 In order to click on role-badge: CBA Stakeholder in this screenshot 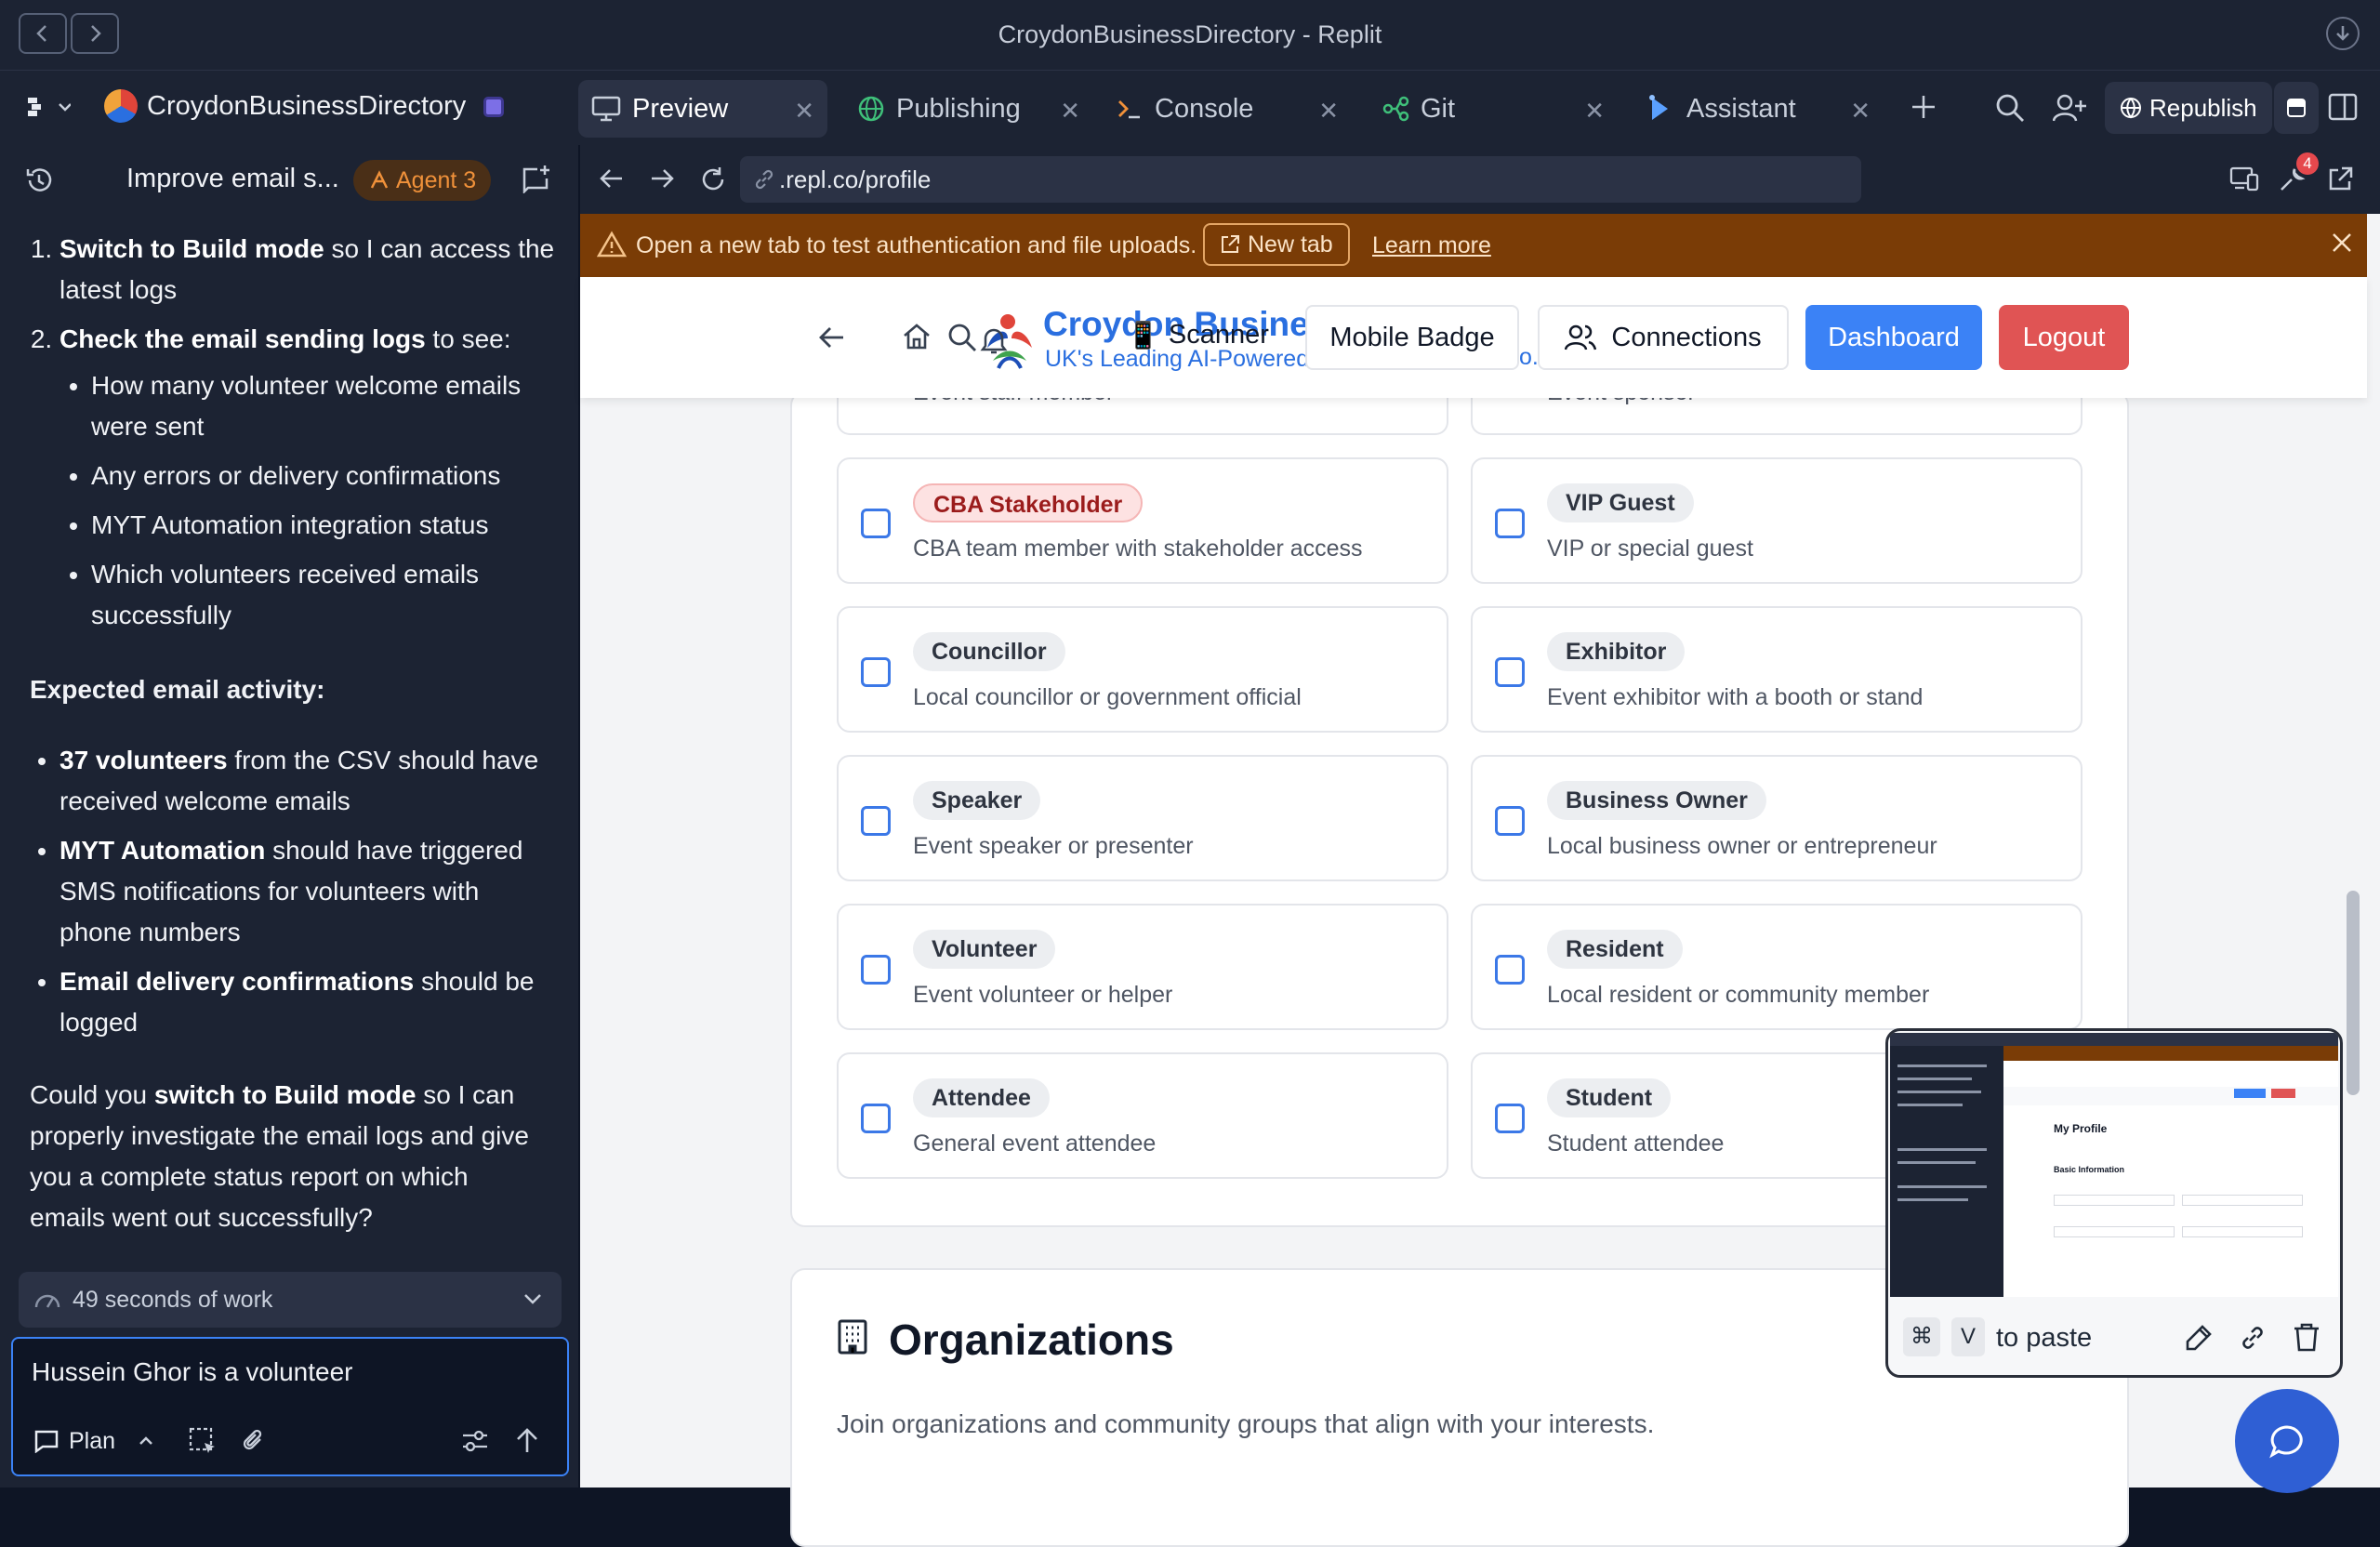, I will do `click(1028, 502)`.